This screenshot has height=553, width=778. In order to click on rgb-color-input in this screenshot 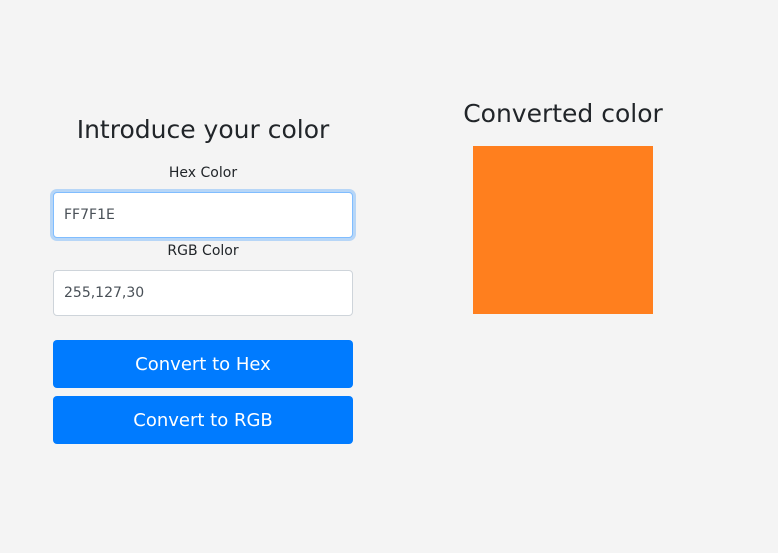, I will do `click(203, 293)`.